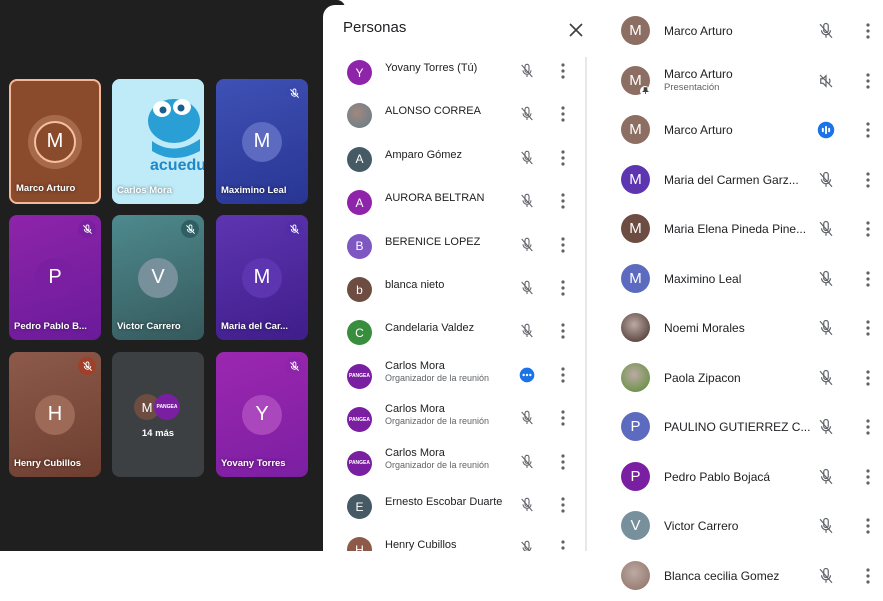 The height and width of the screenshot is (601, 883). Describe the element at coordinates (454, 508) in the screenshot. I see `participant-row: E Ernesto Escobar Duarte` at that location.